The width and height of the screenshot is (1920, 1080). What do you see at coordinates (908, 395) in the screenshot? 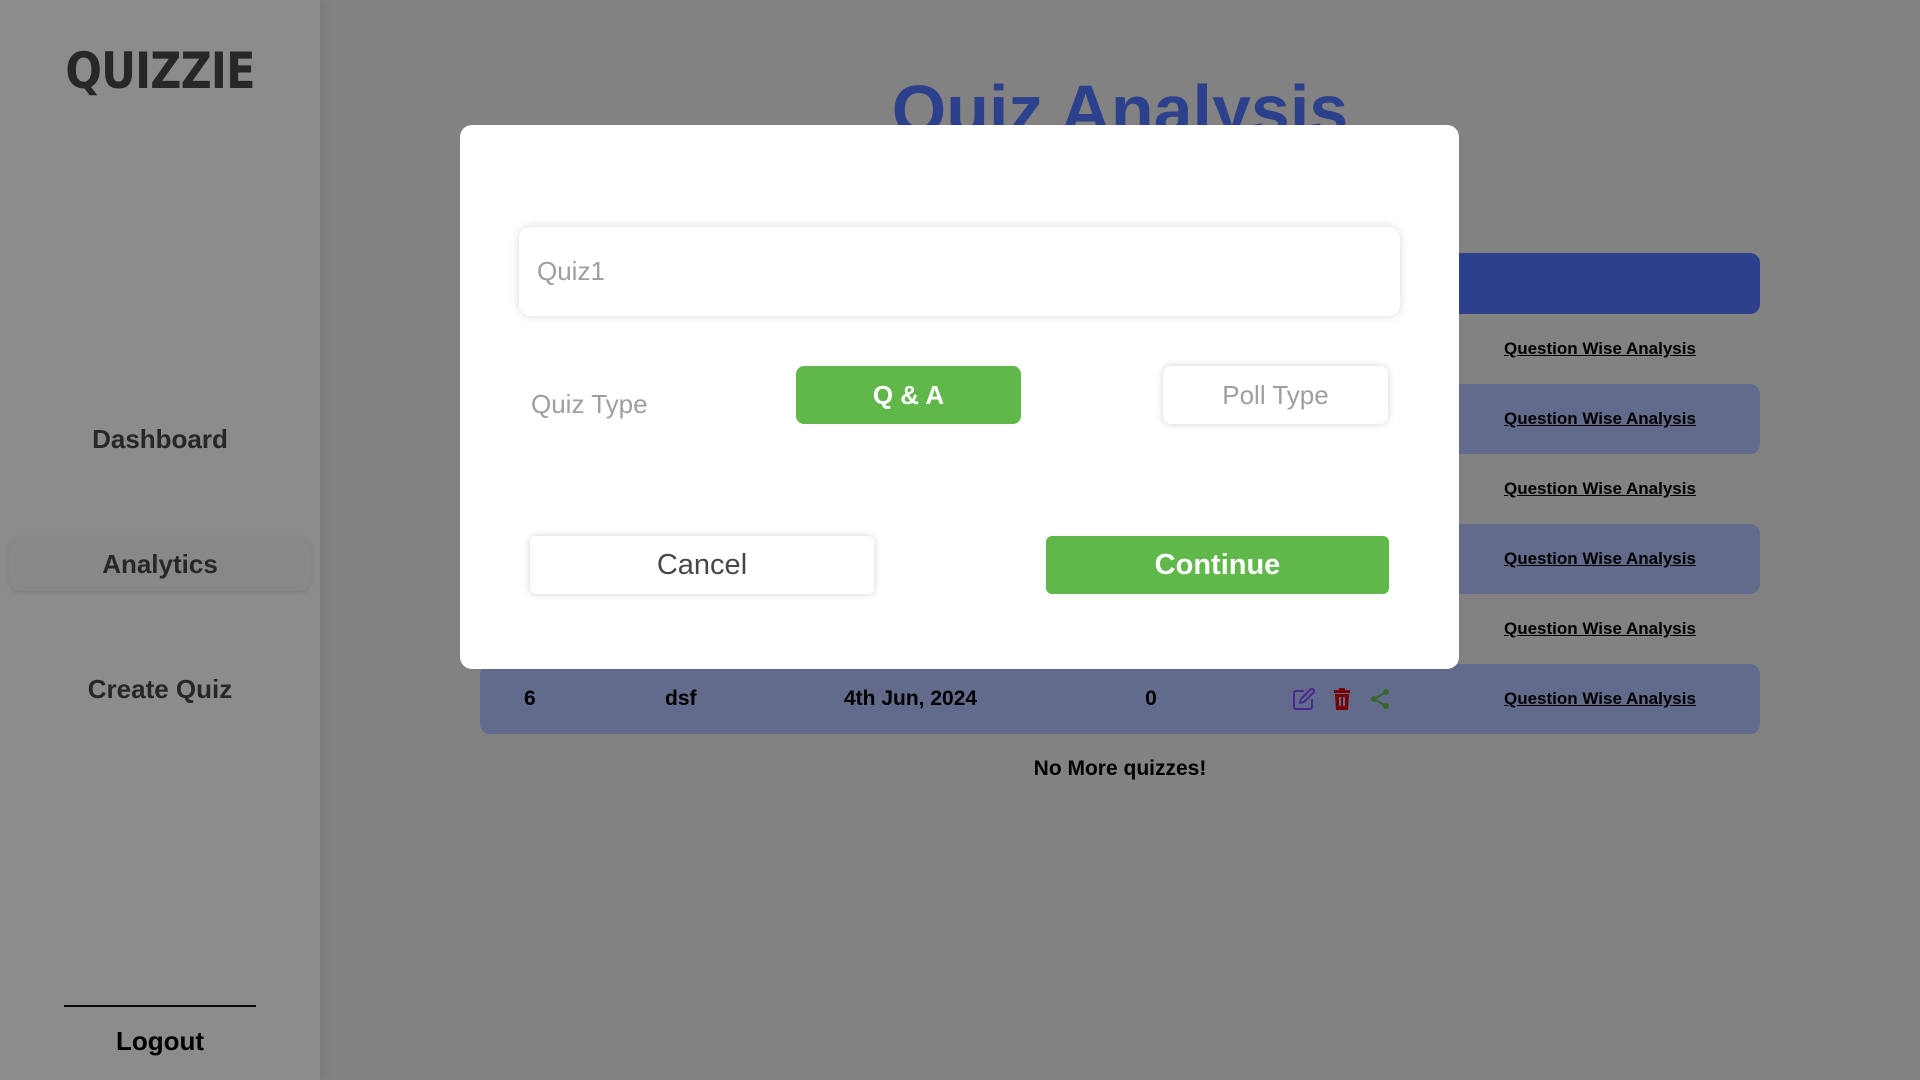
I see `qa-type-button: Q & A` at bounding box center [908, 395].